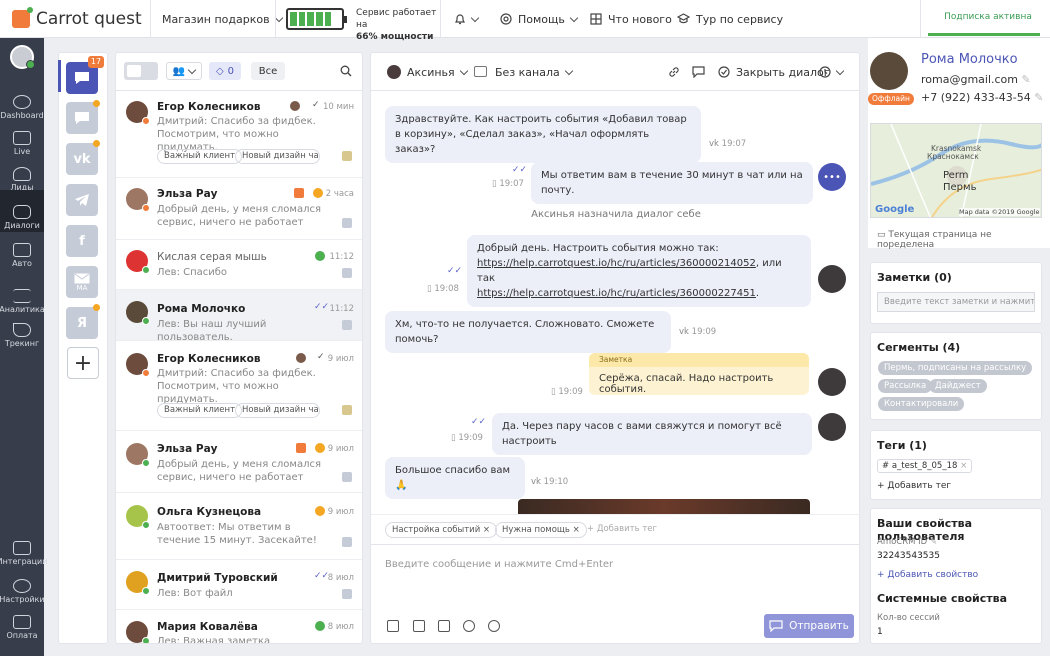 The image size is (1050, 656). What do you see at coordinates (22, 330) in the screenshot?
I see `nav-tracking: Трекинг` at bounding box center [22, 330].